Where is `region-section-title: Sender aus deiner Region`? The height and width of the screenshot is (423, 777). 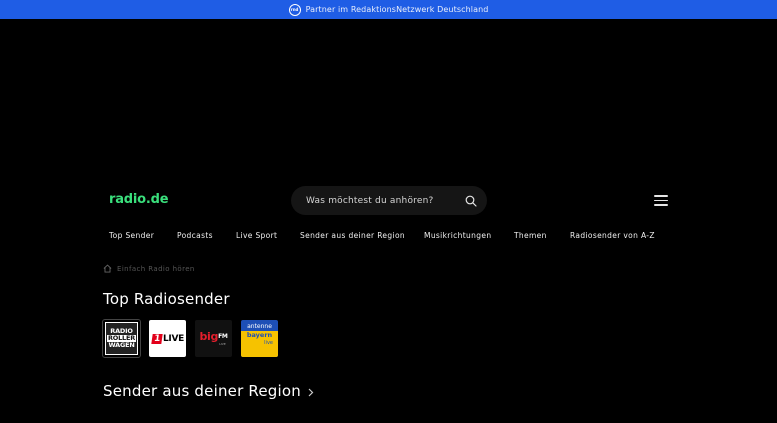
region-section-title: Sender aus deiner Region is located at coordinates (202, 391).